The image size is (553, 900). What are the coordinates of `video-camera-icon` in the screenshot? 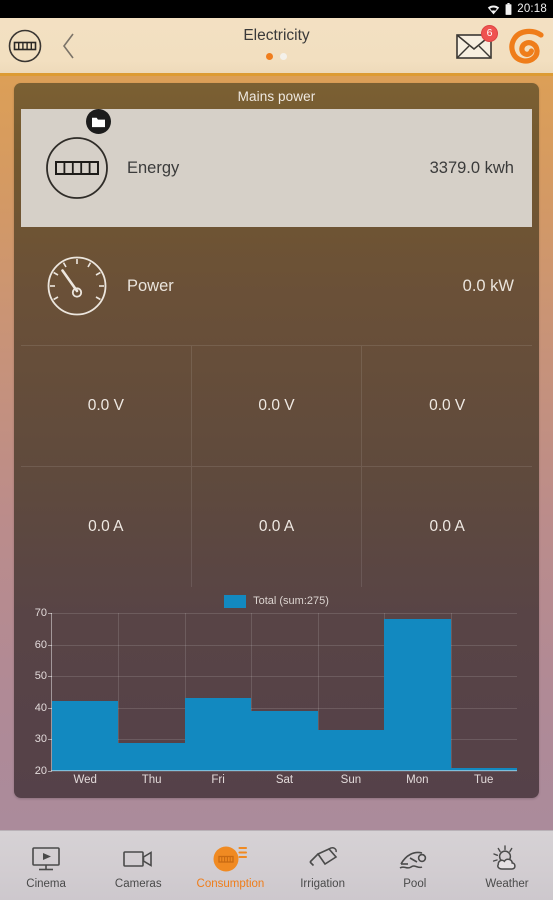 It's located at (138, 859).